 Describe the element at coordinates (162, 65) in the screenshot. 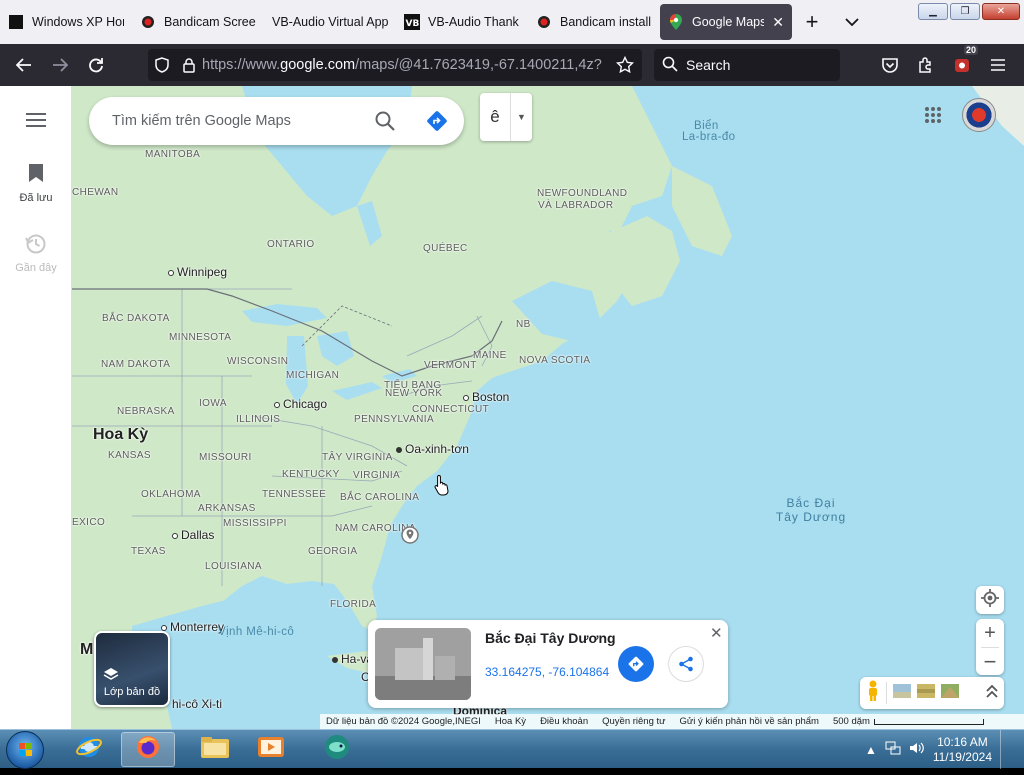

I see `tracking-protection-shield-icon` at that location.